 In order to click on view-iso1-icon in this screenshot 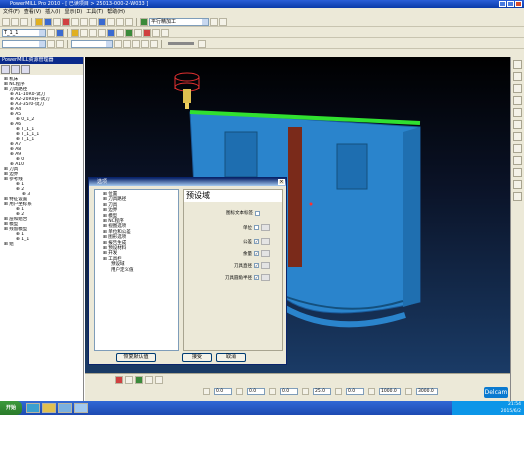, I will do `click(517, 64)`.